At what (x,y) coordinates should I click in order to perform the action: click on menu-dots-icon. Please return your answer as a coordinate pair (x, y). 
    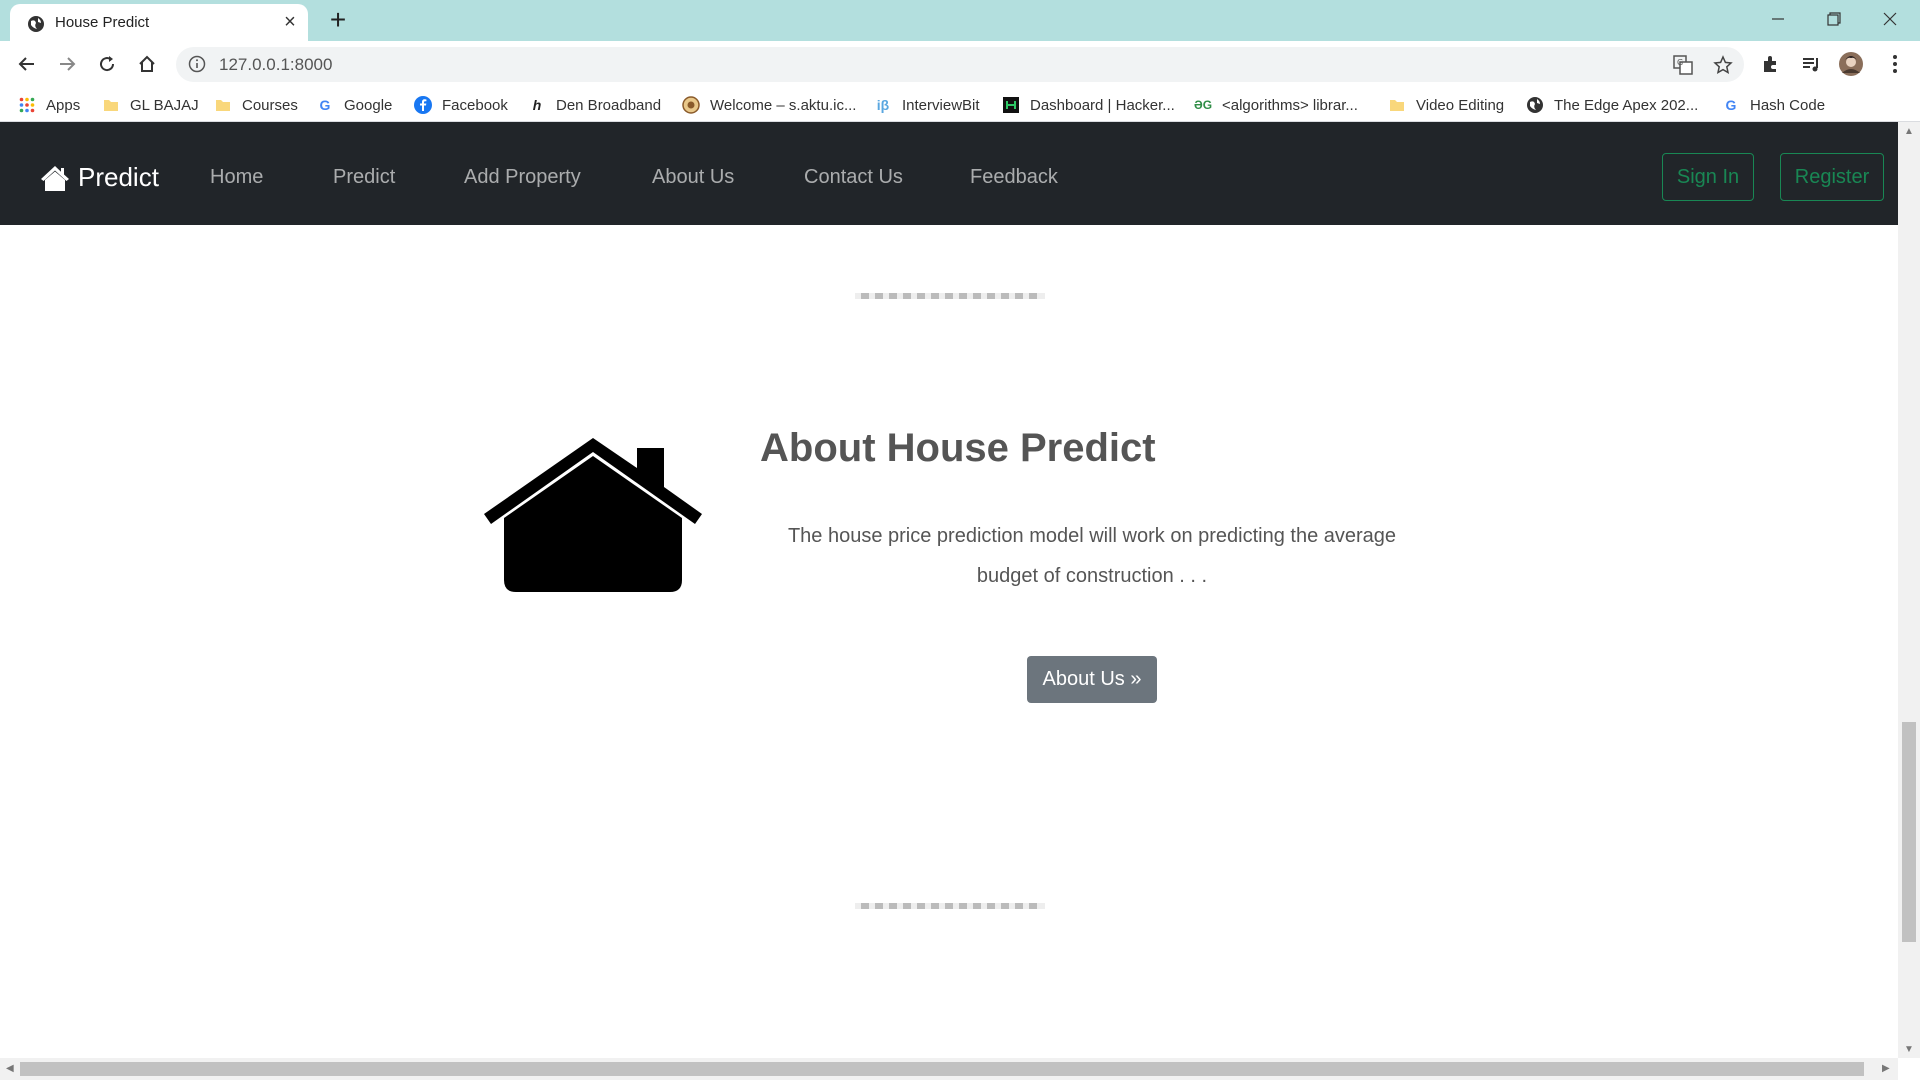
    Looking at the image, I should click on (1895, 64).